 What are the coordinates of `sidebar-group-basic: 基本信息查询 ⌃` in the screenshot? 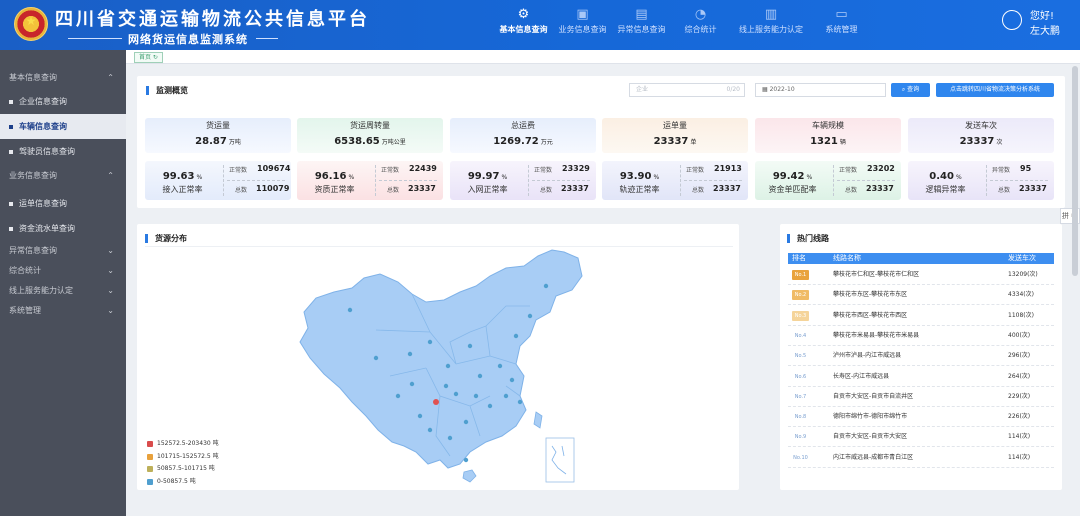 It's located at (63, 77).